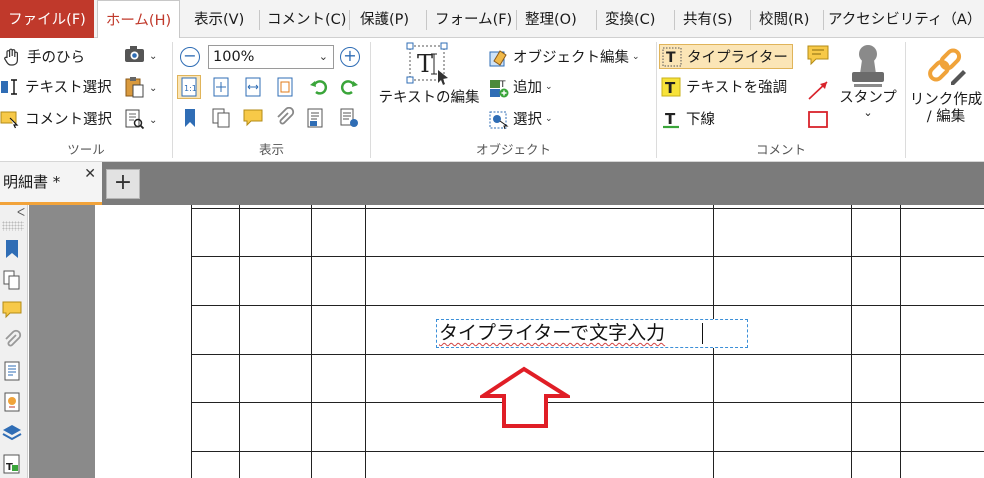  Describe the element at coordinates (316, 118) in the screenshot. I see `properties-icon` at that location.